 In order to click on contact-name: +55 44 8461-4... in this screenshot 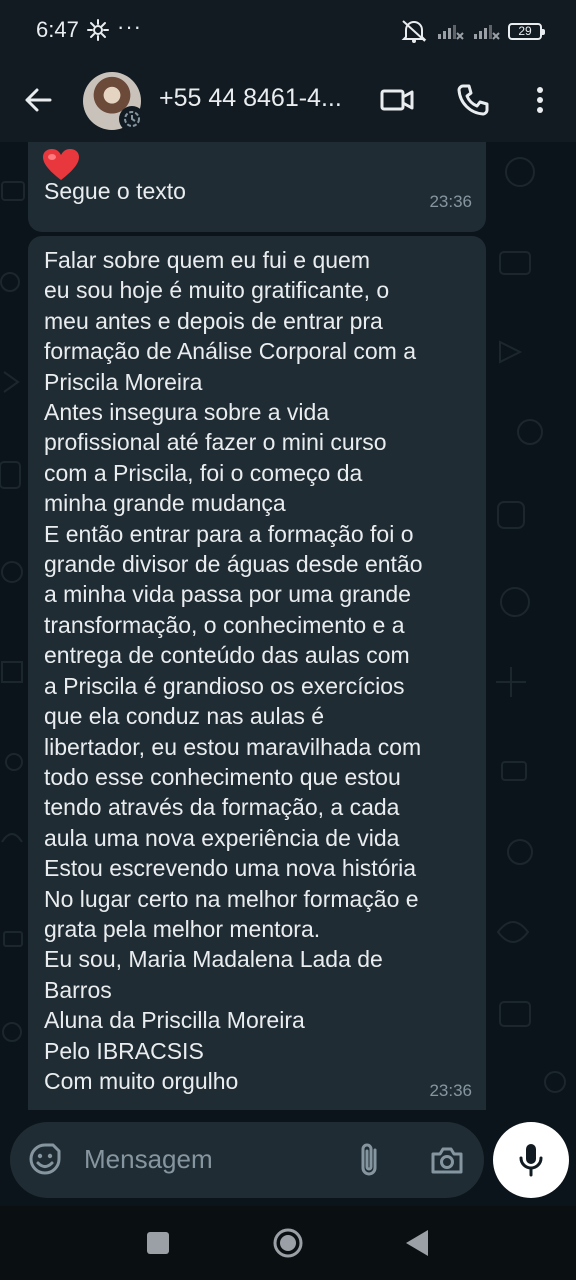, I will do `click(250, 98)`.